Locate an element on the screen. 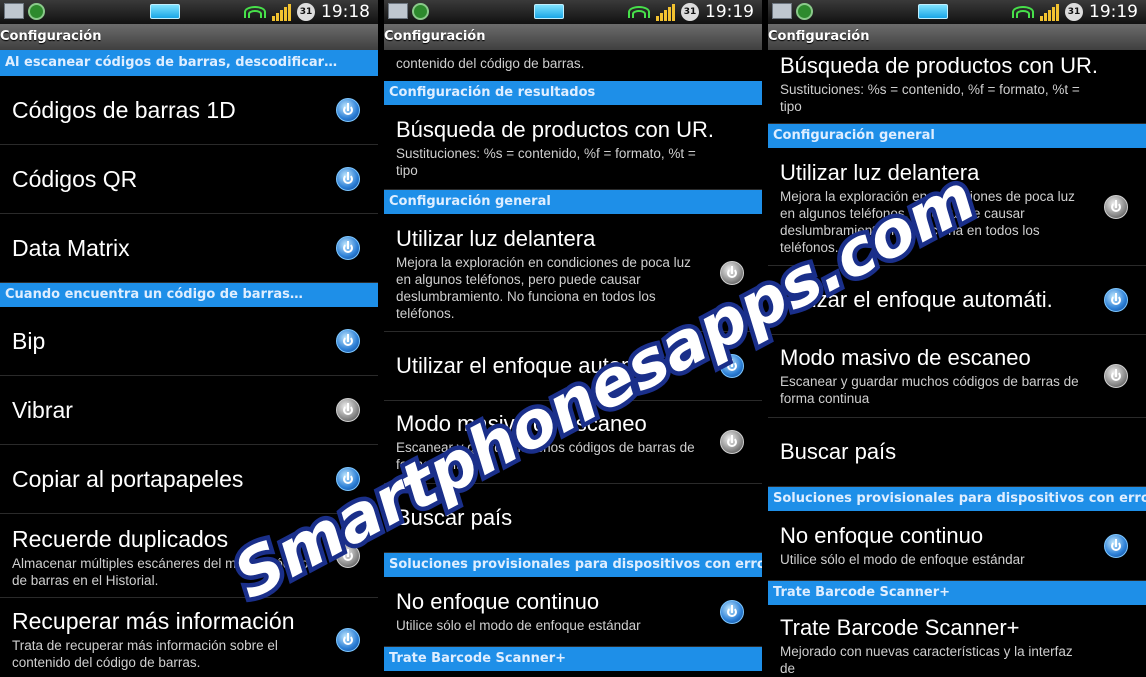 This screenshot has width=1146, height=677. clock: 19:18 is located at coordinates (345, 12).